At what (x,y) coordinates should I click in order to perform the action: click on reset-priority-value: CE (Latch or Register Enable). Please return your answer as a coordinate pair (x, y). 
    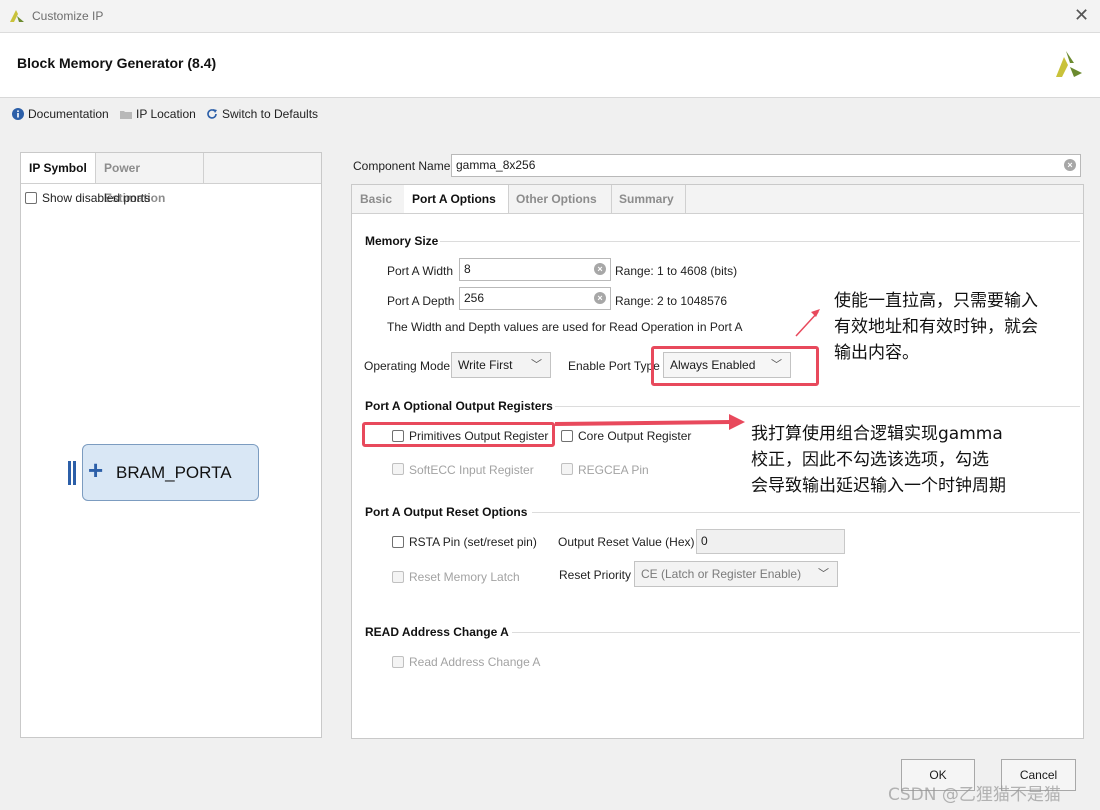
    Looking at the image, I should click on (721, 574).